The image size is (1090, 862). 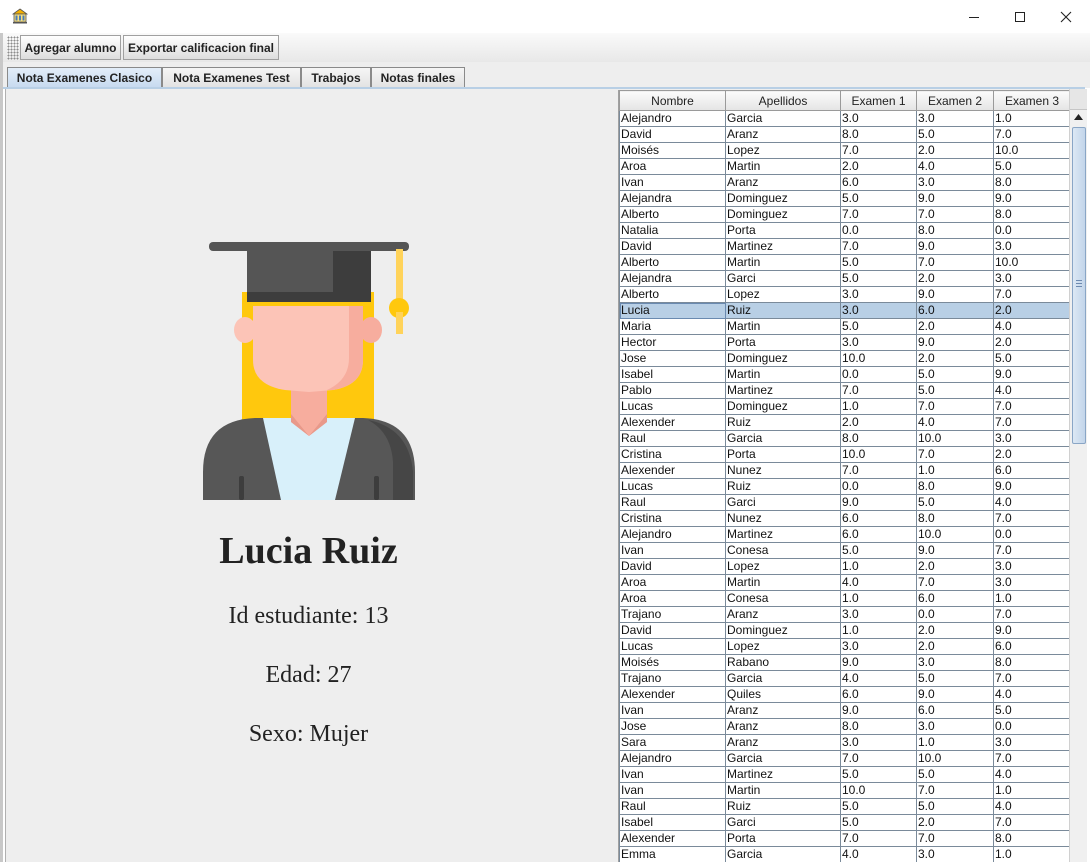 I want to click on table-row: Jose Dominguez 10.0 2.0 5.0, so click(x=845, y=358).